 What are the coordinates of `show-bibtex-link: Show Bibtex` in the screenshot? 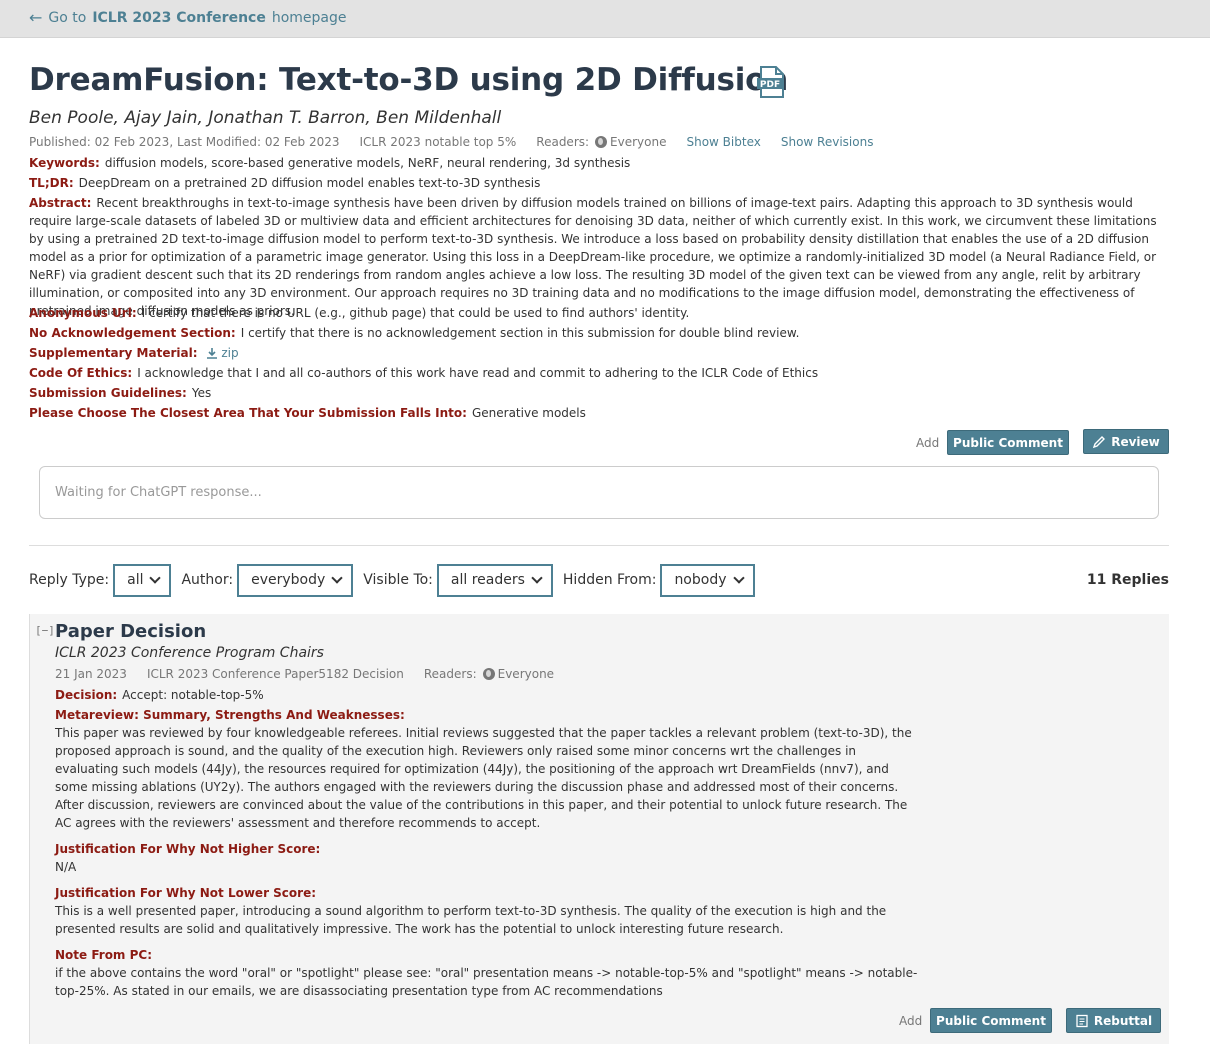 It's located at (723, 142).